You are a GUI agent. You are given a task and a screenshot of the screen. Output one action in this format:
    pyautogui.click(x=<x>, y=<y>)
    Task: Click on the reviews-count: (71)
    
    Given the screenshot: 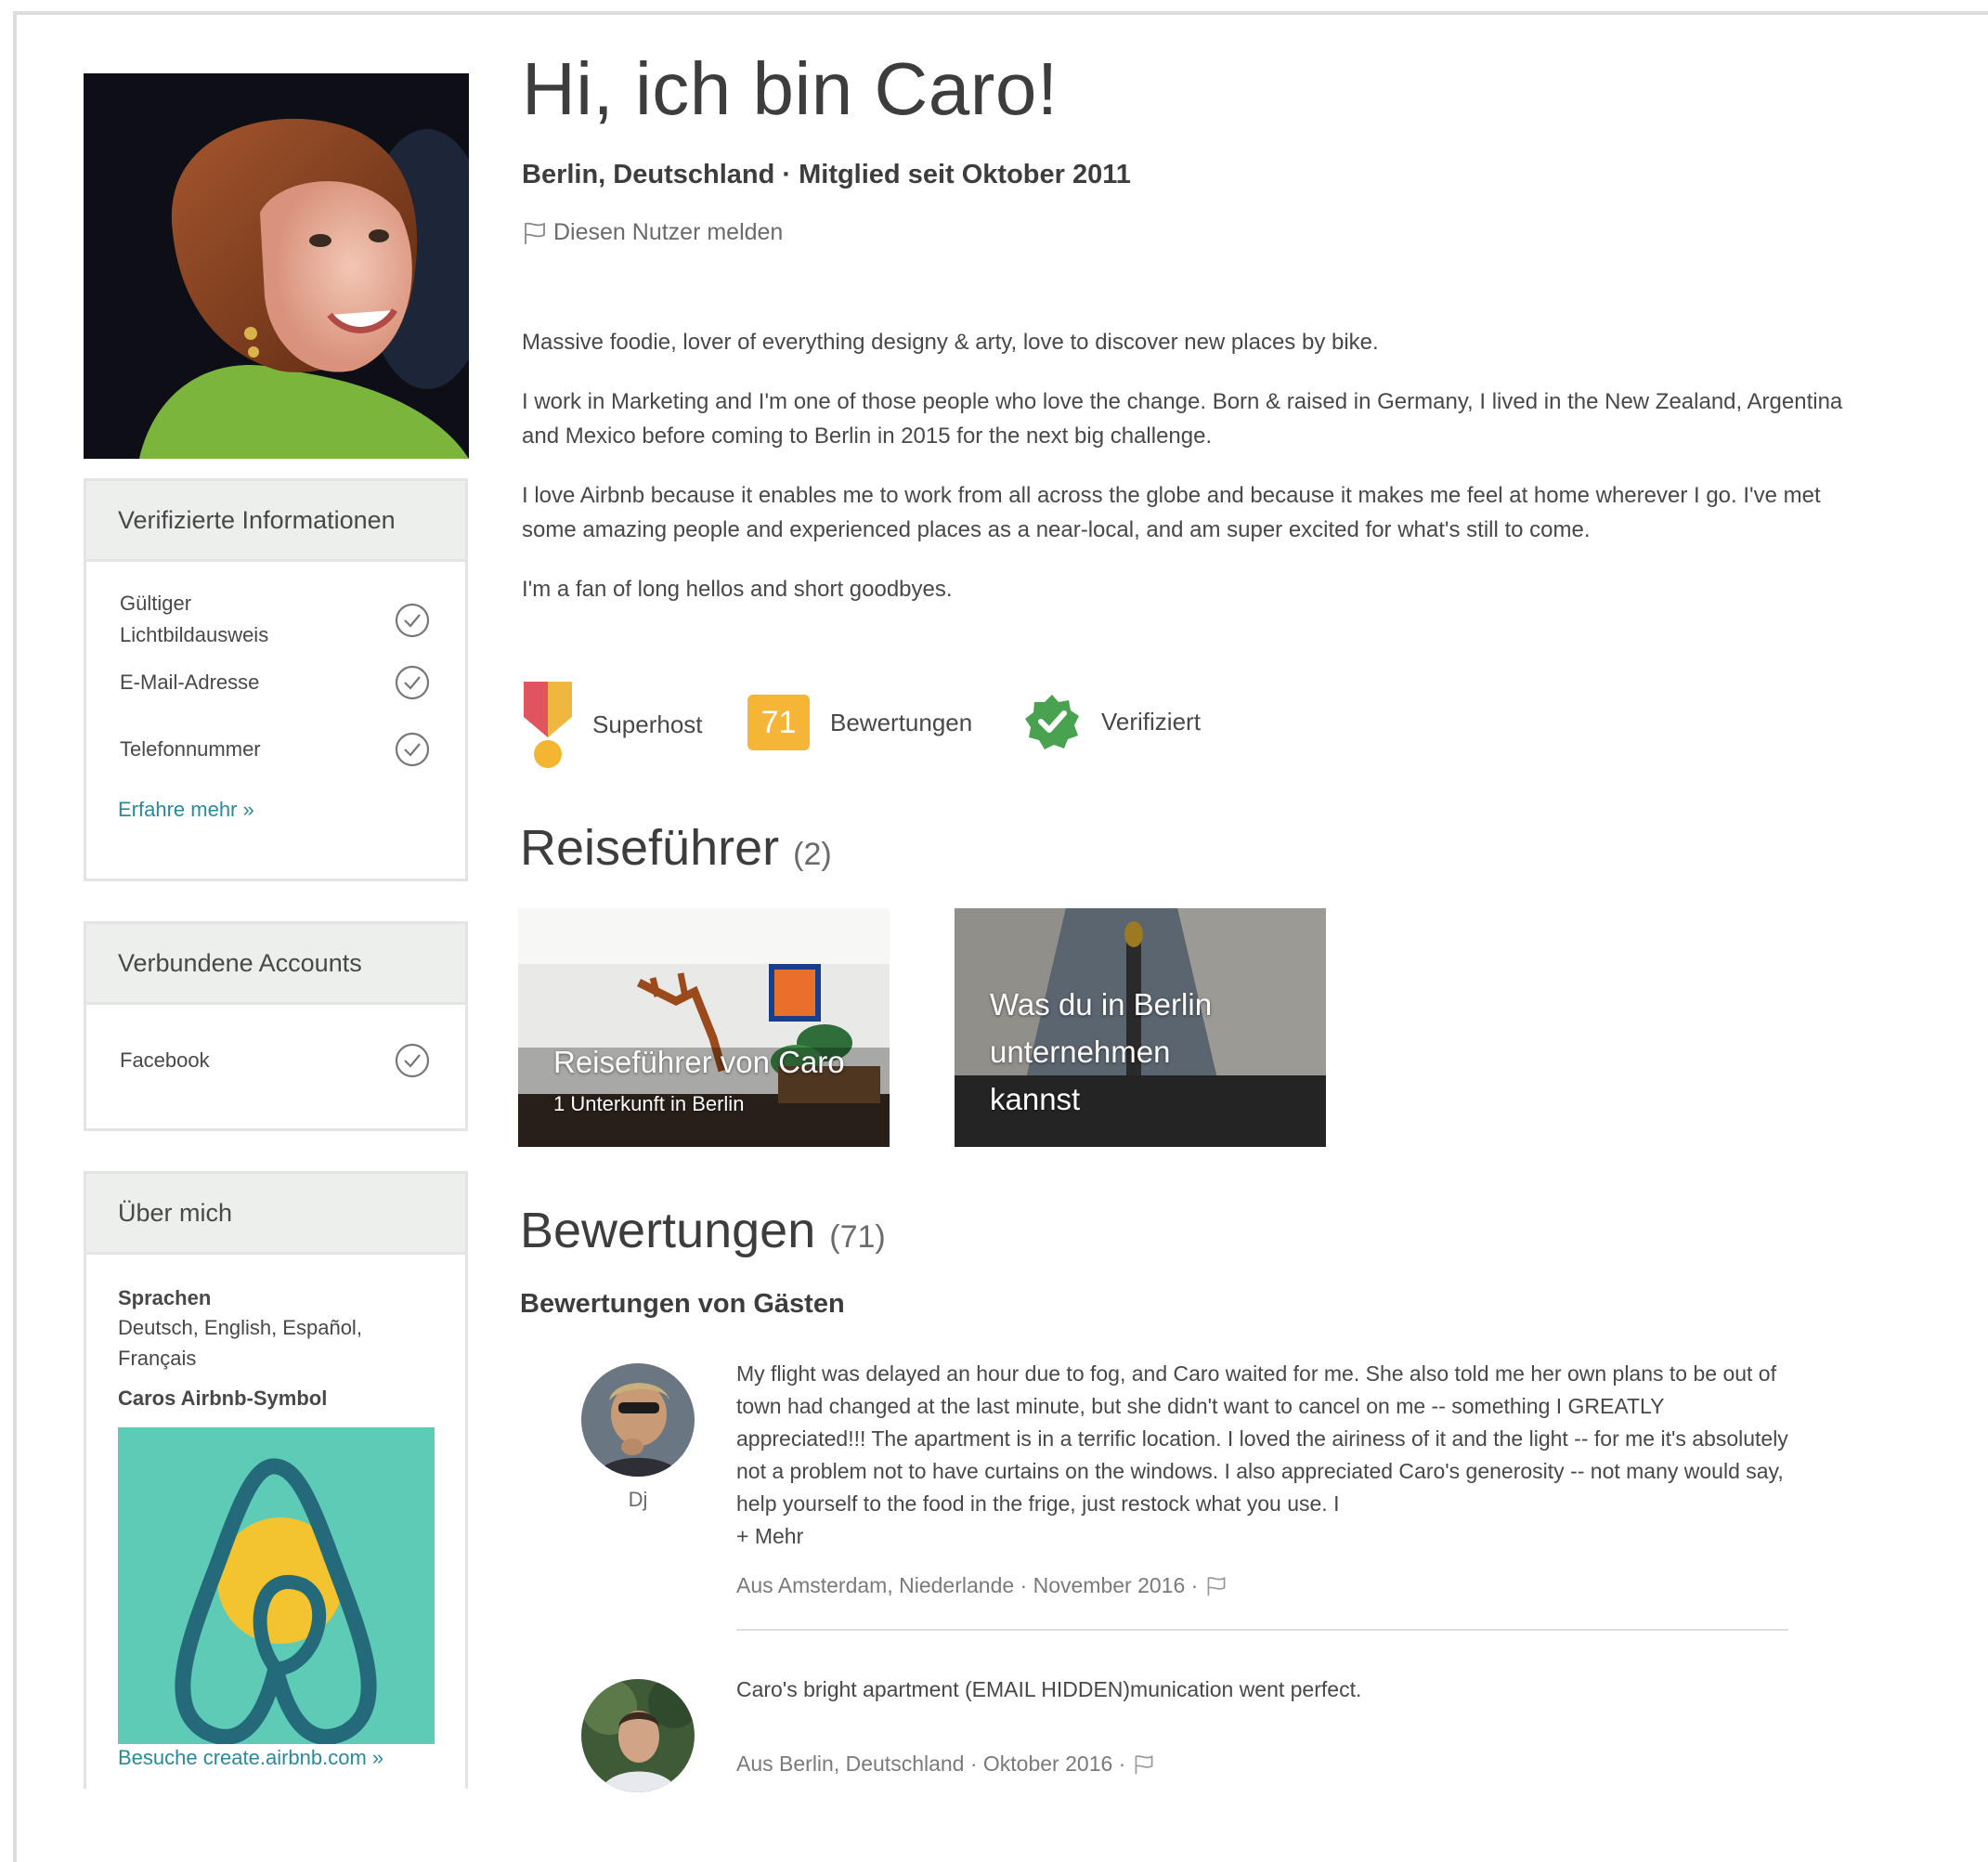 What is the action you would take?
    pyautogui.click(x=857, y=1237)
    